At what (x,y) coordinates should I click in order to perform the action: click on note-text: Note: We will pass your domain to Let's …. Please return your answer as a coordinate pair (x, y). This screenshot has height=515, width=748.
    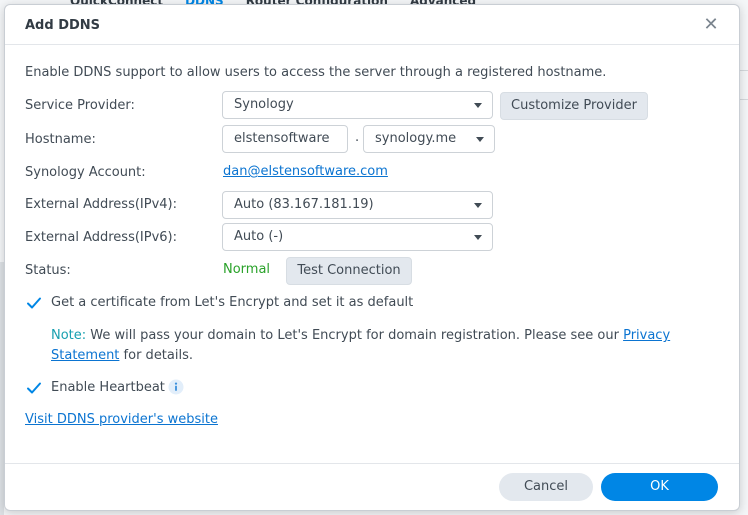
    Looking at the image, I should click on (371, 346).